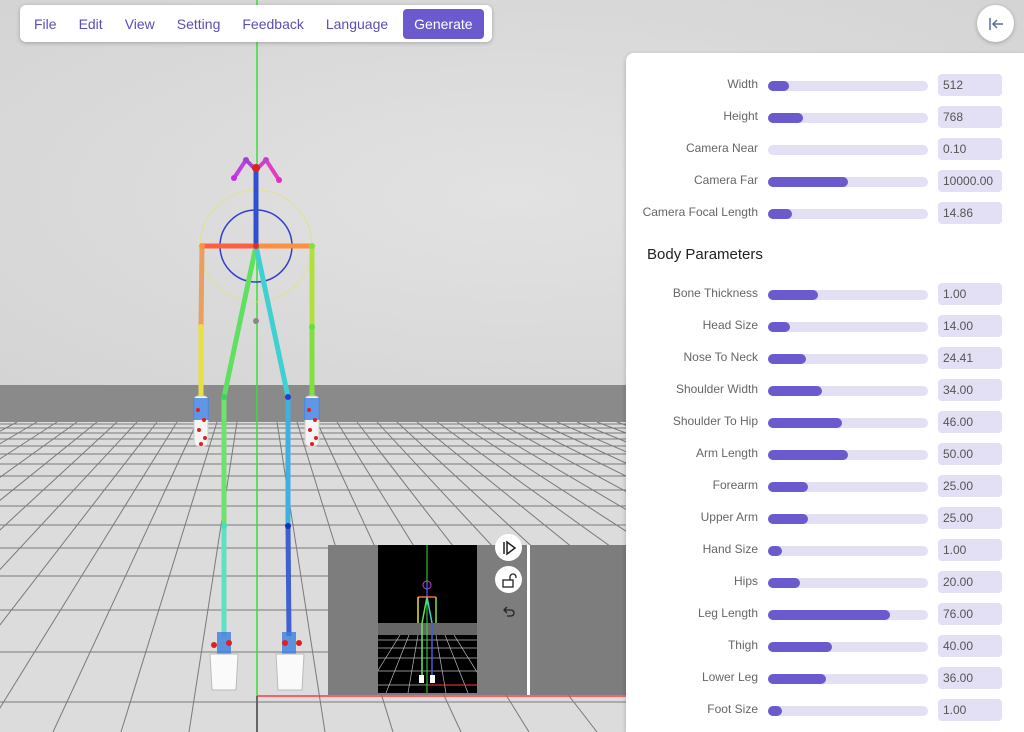  Describe the element at coordinates (715, 293) in the screenshot. I see `param-label: Bone Thickness` at that location.